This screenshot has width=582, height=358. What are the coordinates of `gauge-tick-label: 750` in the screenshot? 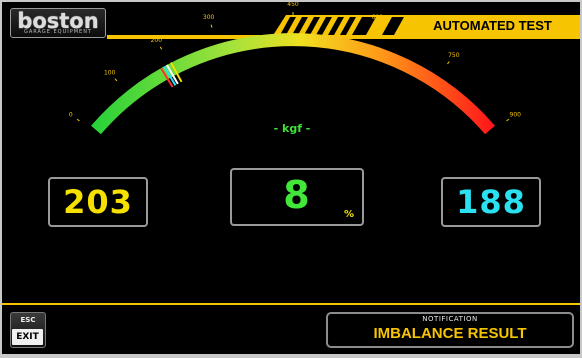 It's located at (454, 55).